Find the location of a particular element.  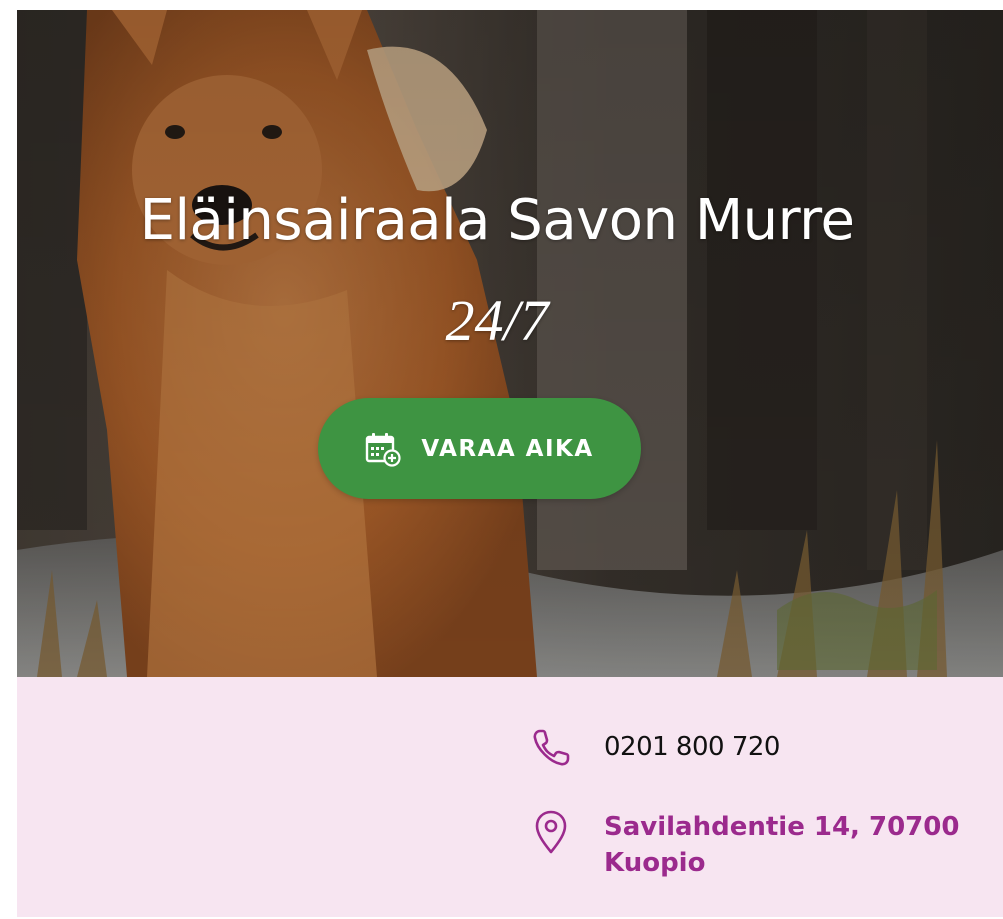

phone-number-link: 0201 800 720 is located at coordinates (692, 747).